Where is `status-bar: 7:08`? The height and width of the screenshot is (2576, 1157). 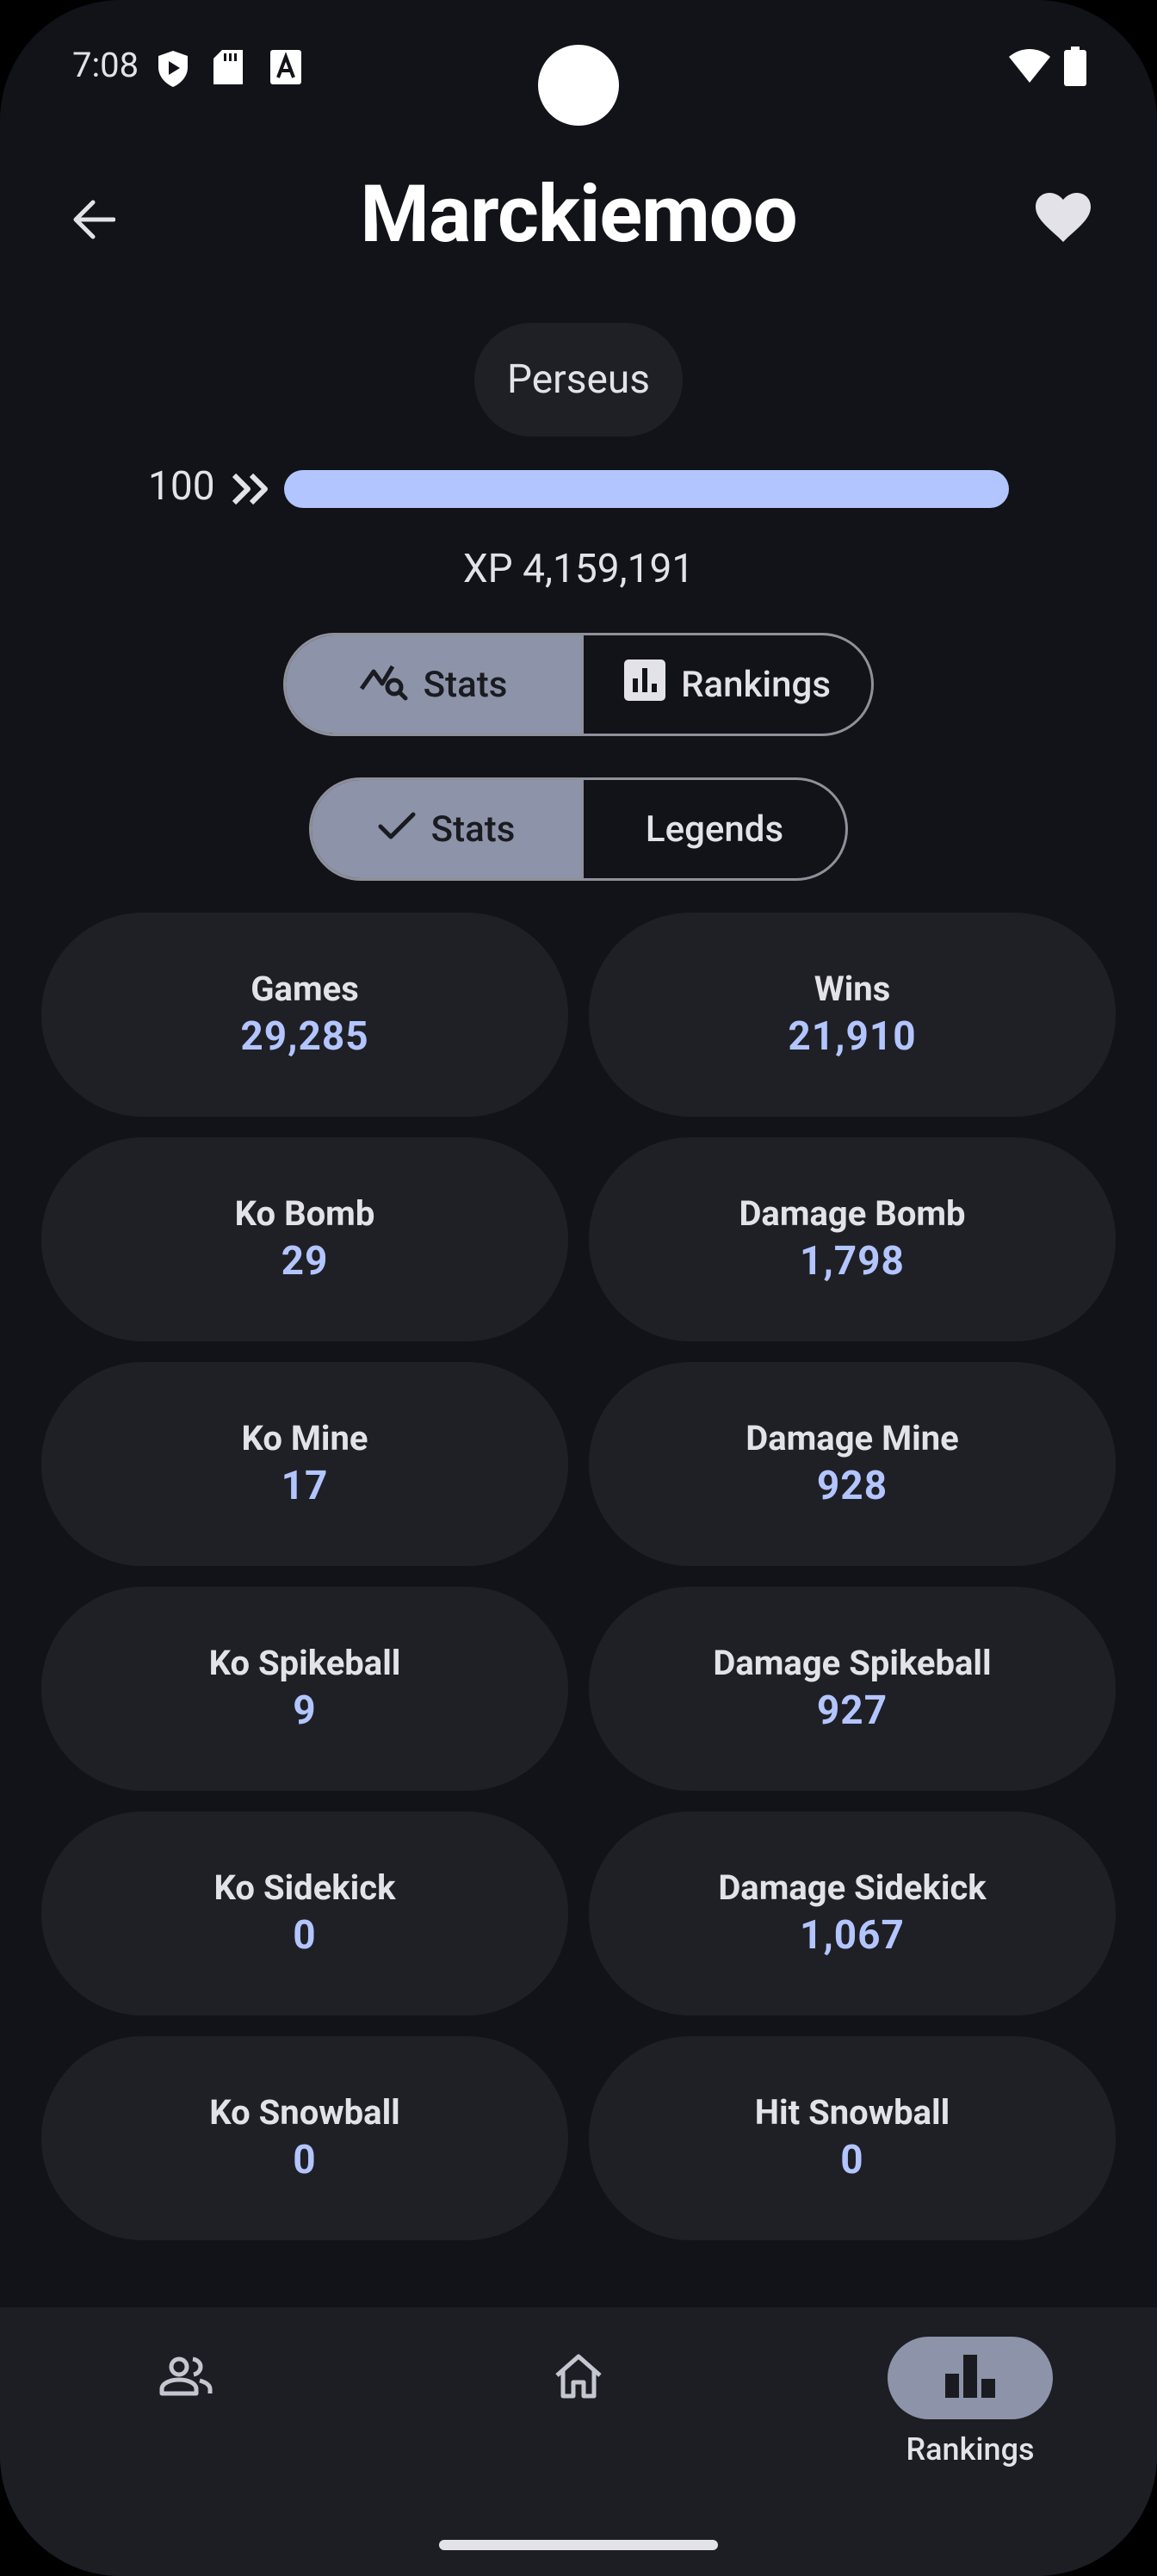 status-bar: 7:08 is located at coordinates (579, 64).